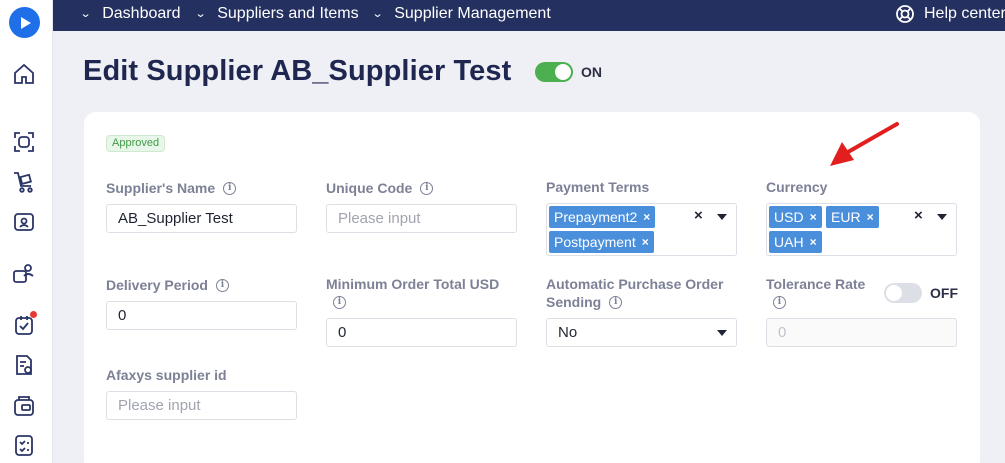  What do you see at coordinates (24, 142) in the screenshot?
I see `scan-icon` at bounding box center [24, 142].